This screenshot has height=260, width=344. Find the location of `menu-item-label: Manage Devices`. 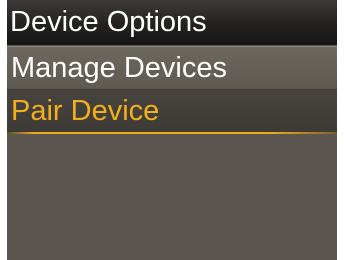

menu-item-label: Manage Devices is located at coordinates (119, 68).